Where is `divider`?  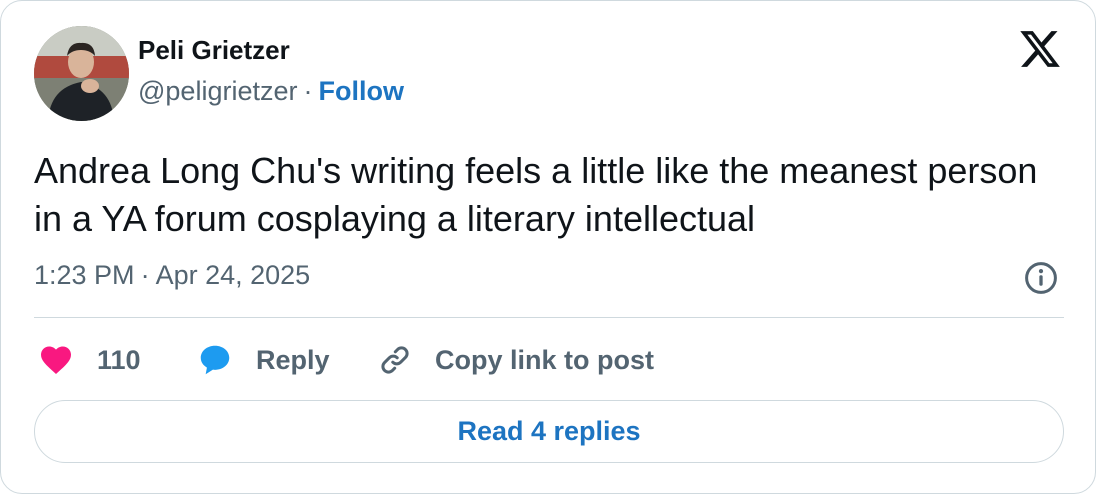
divider is located at coordinates (549, 317).